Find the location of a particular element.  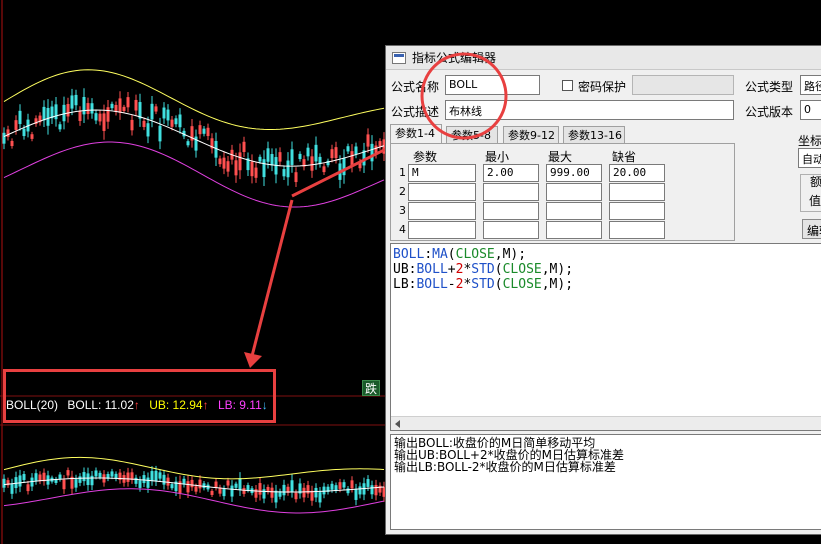

code-line: UB:BOLL+2*STD(CLOSE,M); is located at coordinates (483, 269).